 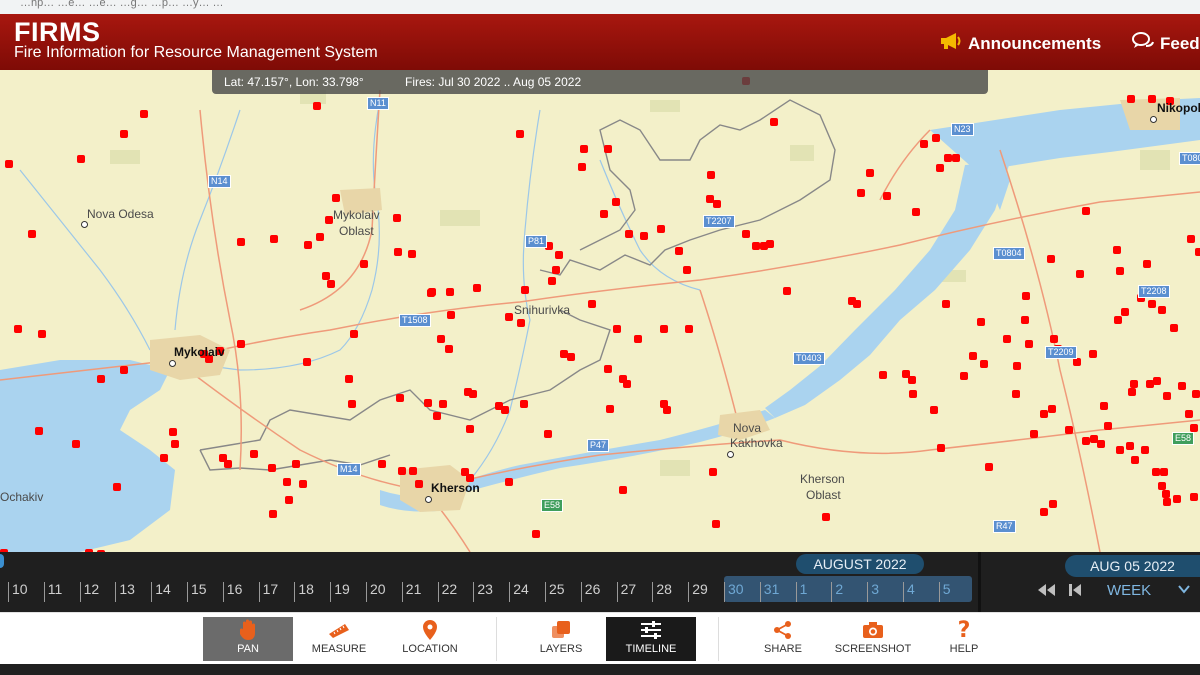 What do you see at coordinates (561, 639) in the screenshot?
I see `layers-button: LAYERS` at bounding box center [561, 639].